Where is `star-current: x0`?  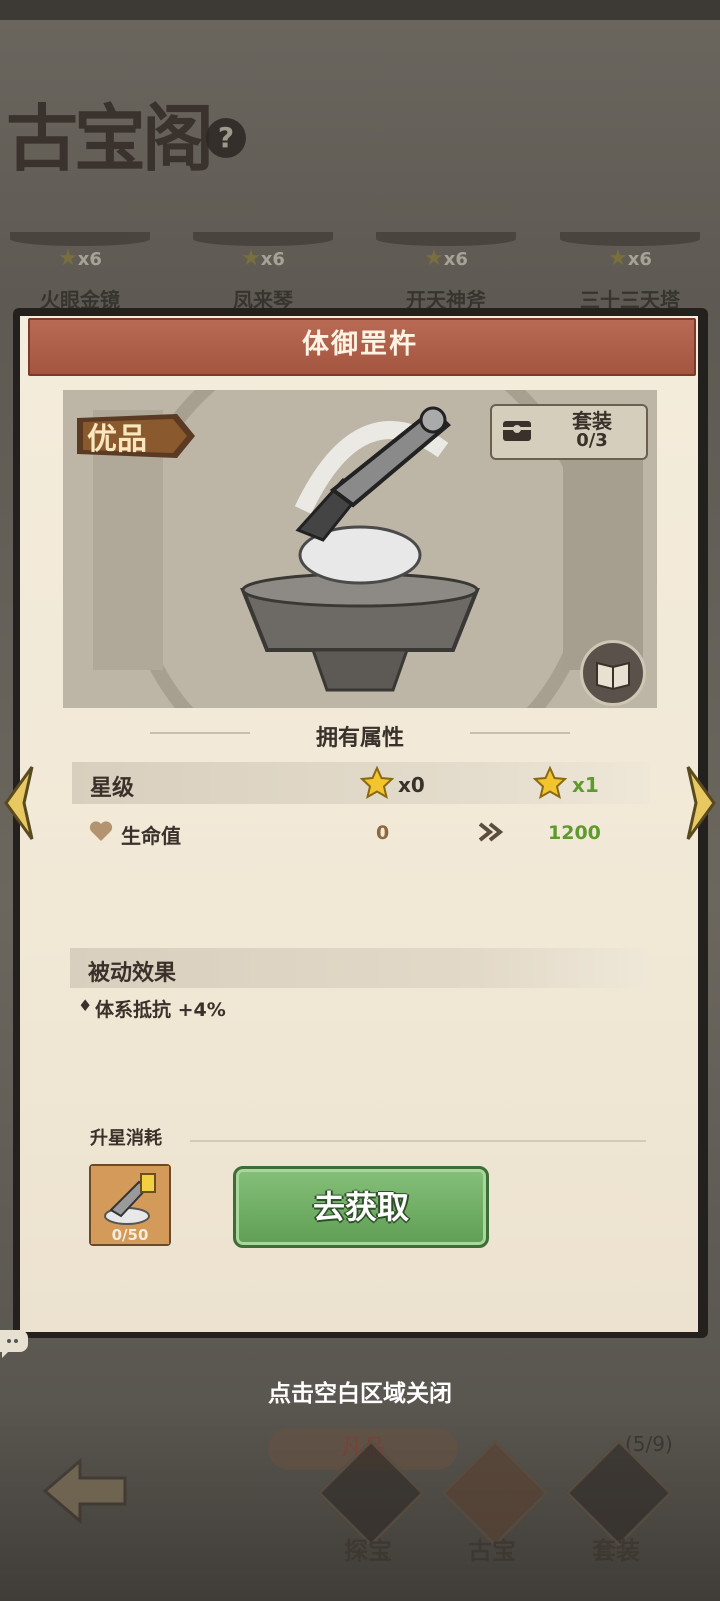
star-current: x0 is located at coordinates (411, 785).